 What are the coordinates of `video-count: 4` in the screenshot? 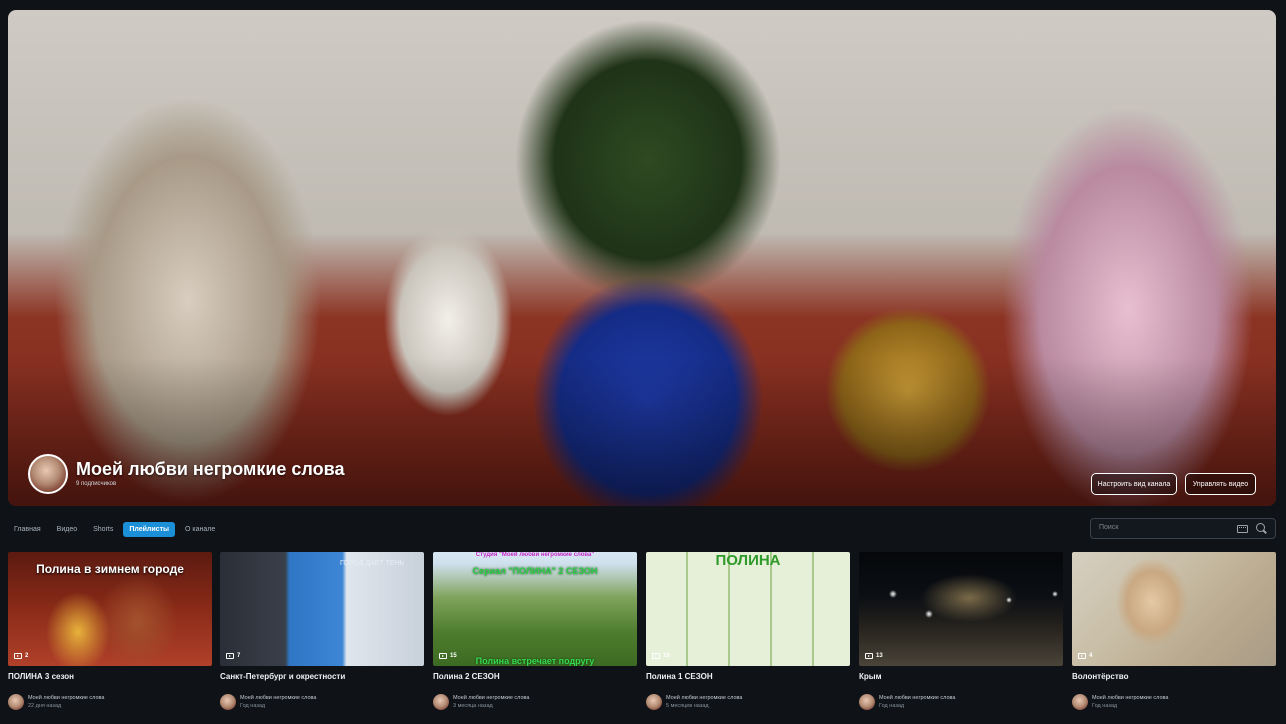 It's located at (1091, 656).